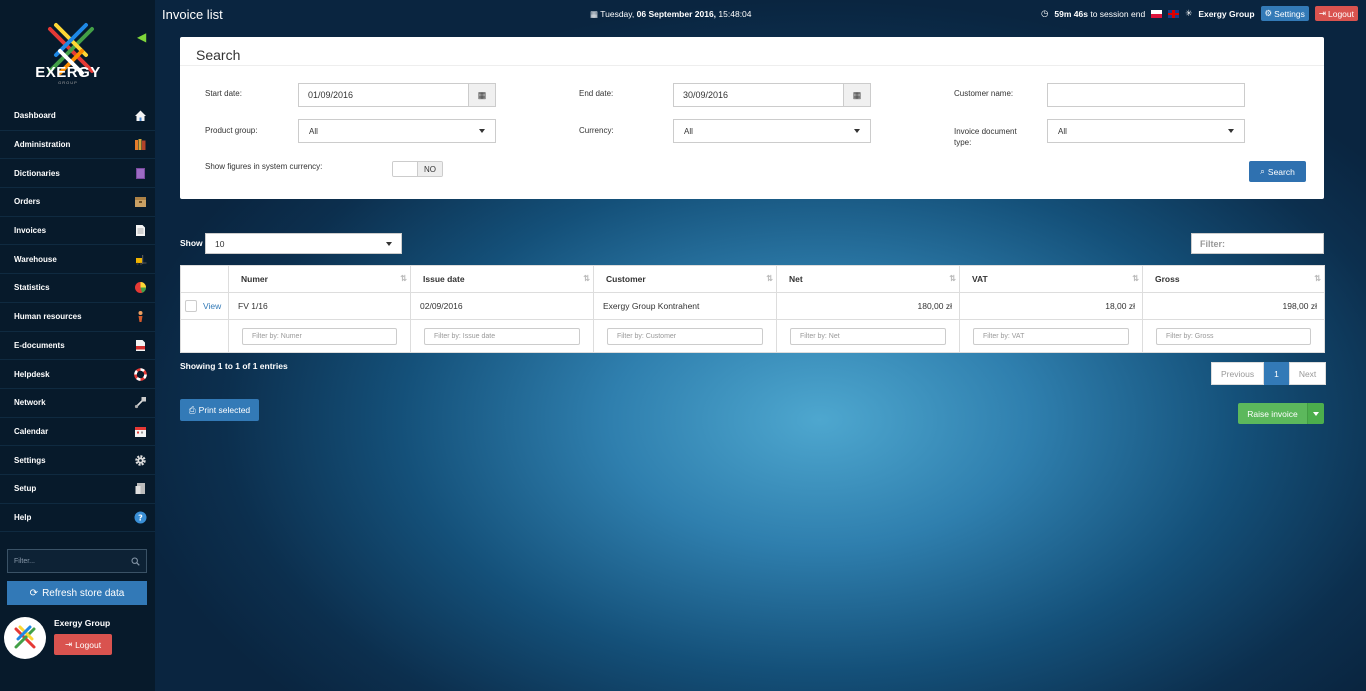 The image size is (1366, 691). What do you see at coordinates (482, 95) in the screenshot?
I see `start-date-calendar-icon: ▦` at bounding box center [482, 95].